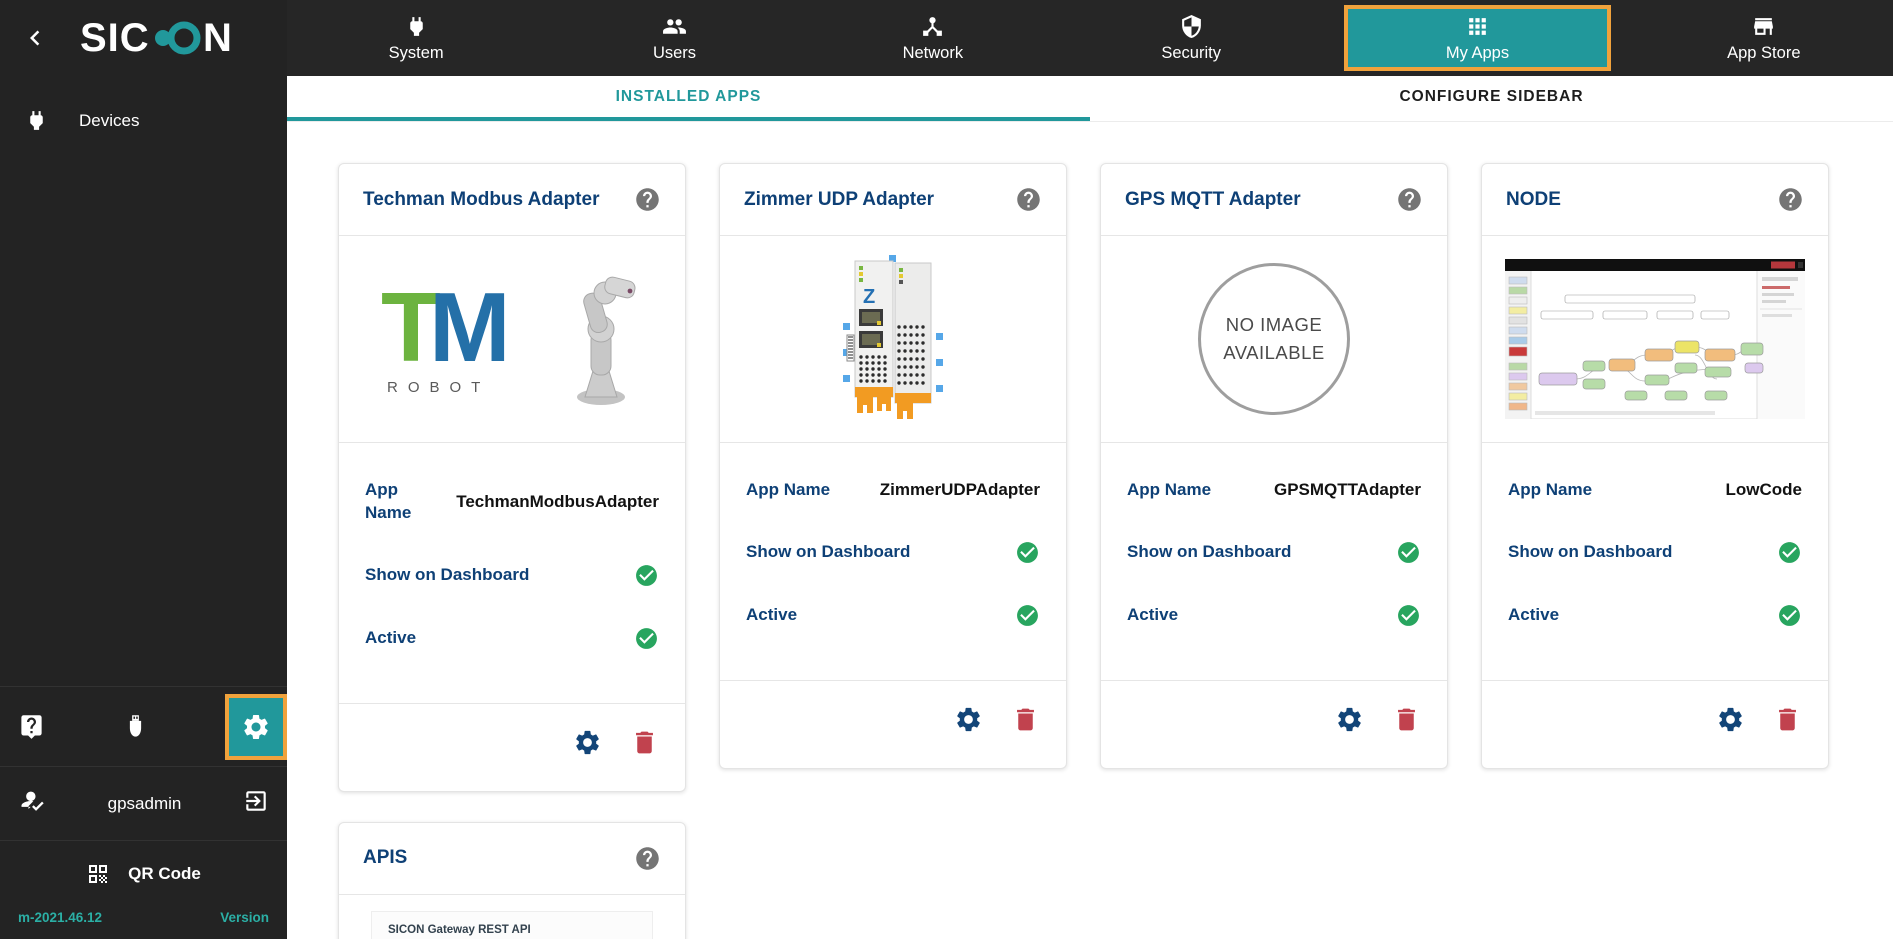  Describe the element at coordinates (512, 858) in the screenshot. I see `card-header: APIS` at that location.